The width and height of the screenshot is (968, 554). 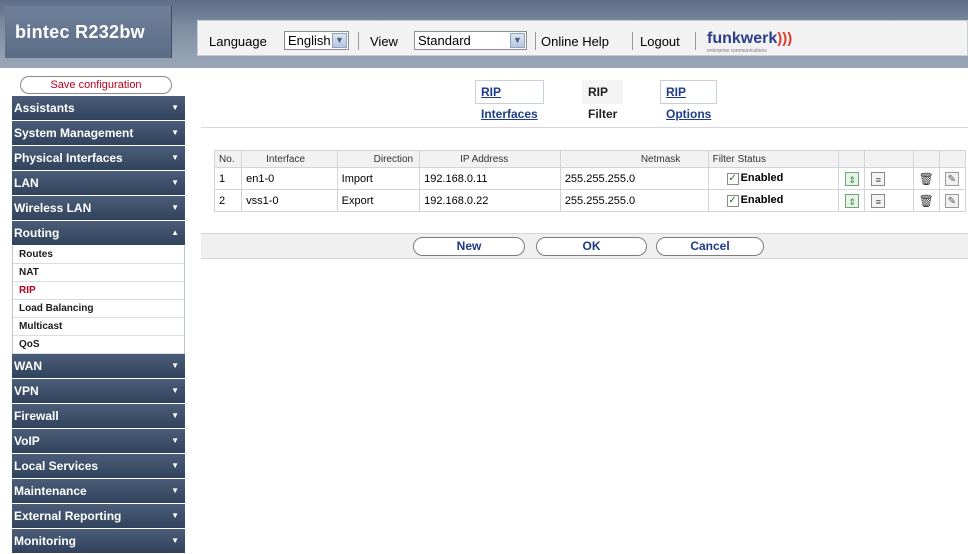 I want to click on sidebar-item-wireless-lan: Wireless LAN ▼, so click(x=98, y=208).